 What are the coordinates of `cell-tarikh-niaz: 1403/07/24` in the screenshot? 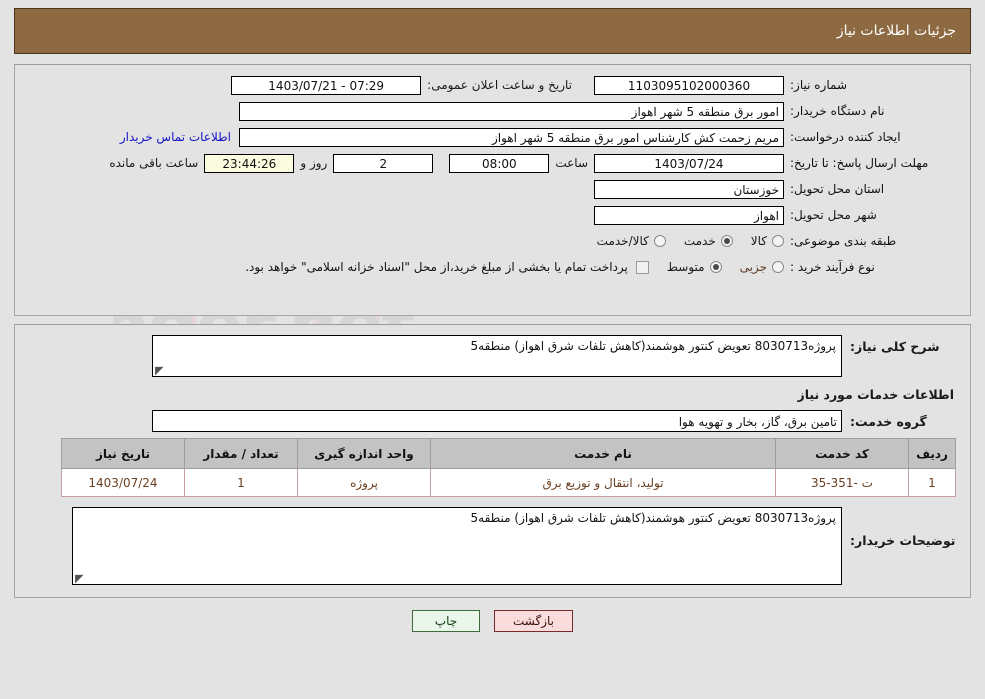 It's located at (123, 482).